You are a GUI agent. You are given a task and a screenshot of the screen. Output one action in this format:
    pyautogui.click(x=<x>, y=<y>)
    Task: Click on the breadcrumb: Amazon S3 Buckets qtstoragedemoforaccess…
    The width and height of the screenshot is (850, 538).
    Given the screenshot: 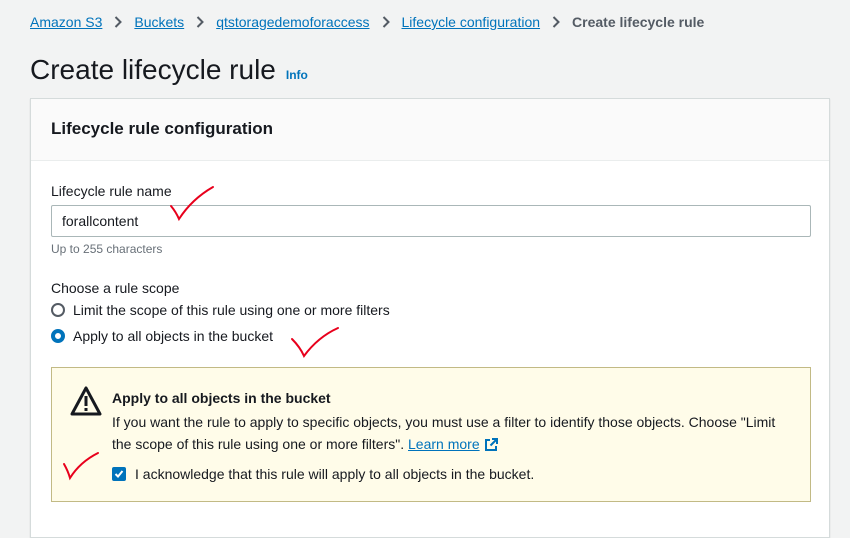 What is the action you would take?
    pyautogui.click(x=367, y=22)
    